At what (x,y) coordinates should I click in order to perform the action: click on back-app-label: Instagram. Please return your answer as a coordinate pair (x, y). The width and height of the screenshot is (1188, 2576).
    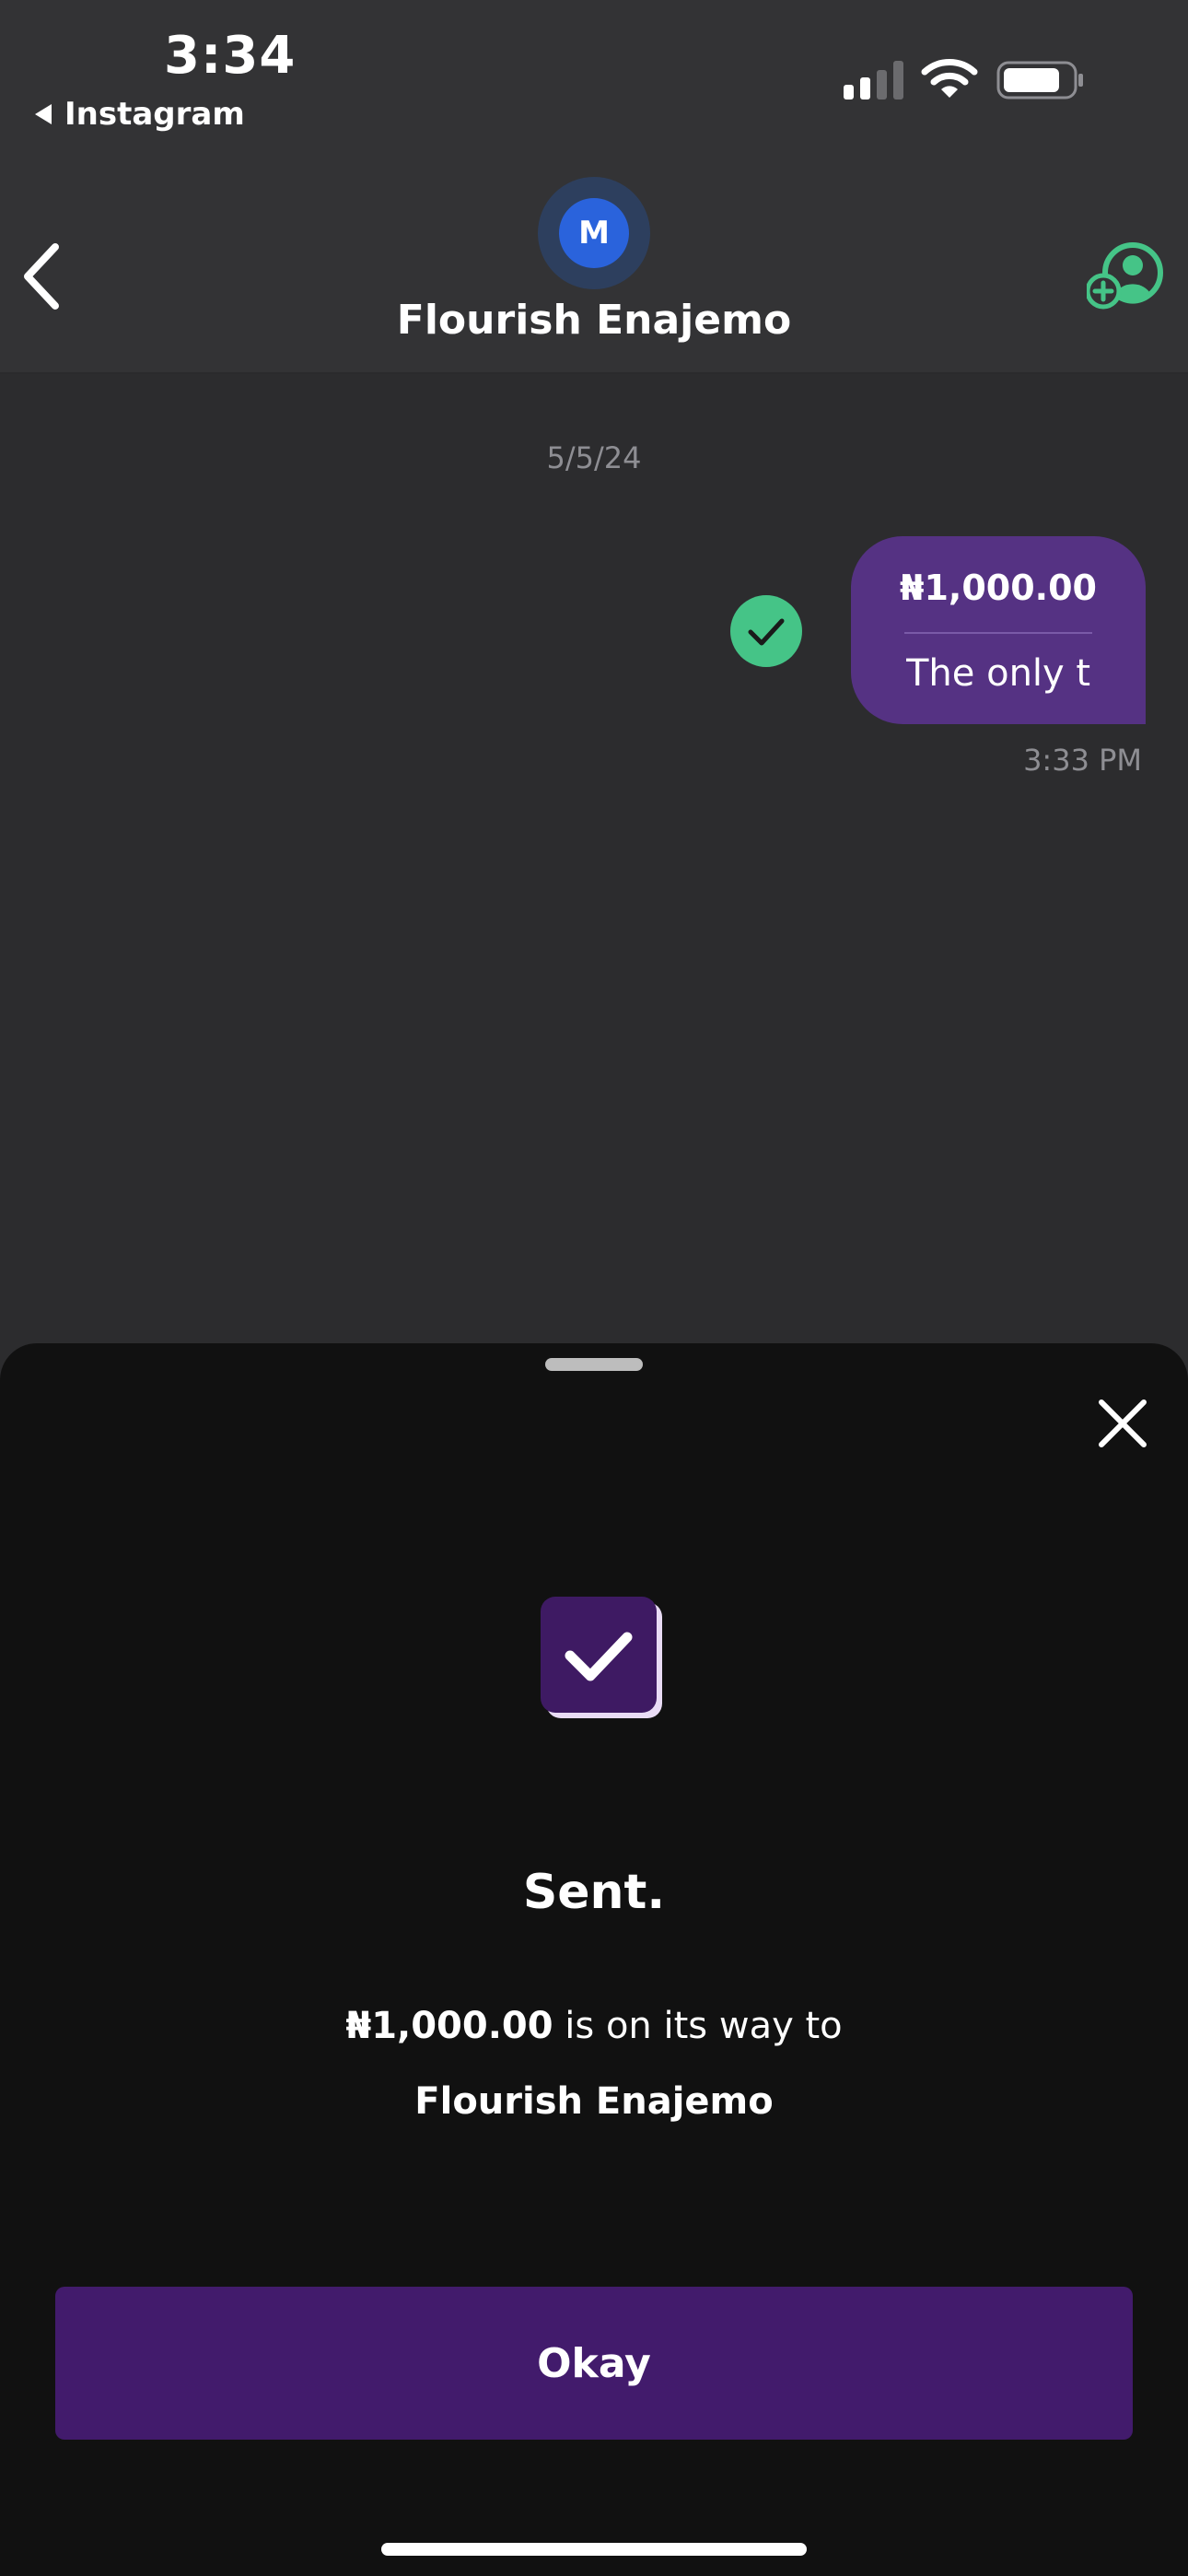
    Looking at the image, I should click on (154, 114).